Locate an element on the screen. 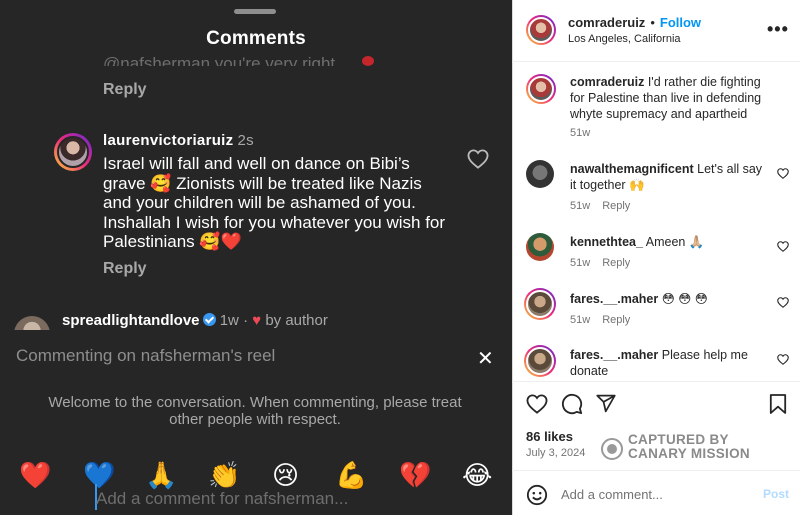 The width and height of the screenshot is (800, 515). comment-username: nawalthemagnificent is located at coordinates (632, 169).